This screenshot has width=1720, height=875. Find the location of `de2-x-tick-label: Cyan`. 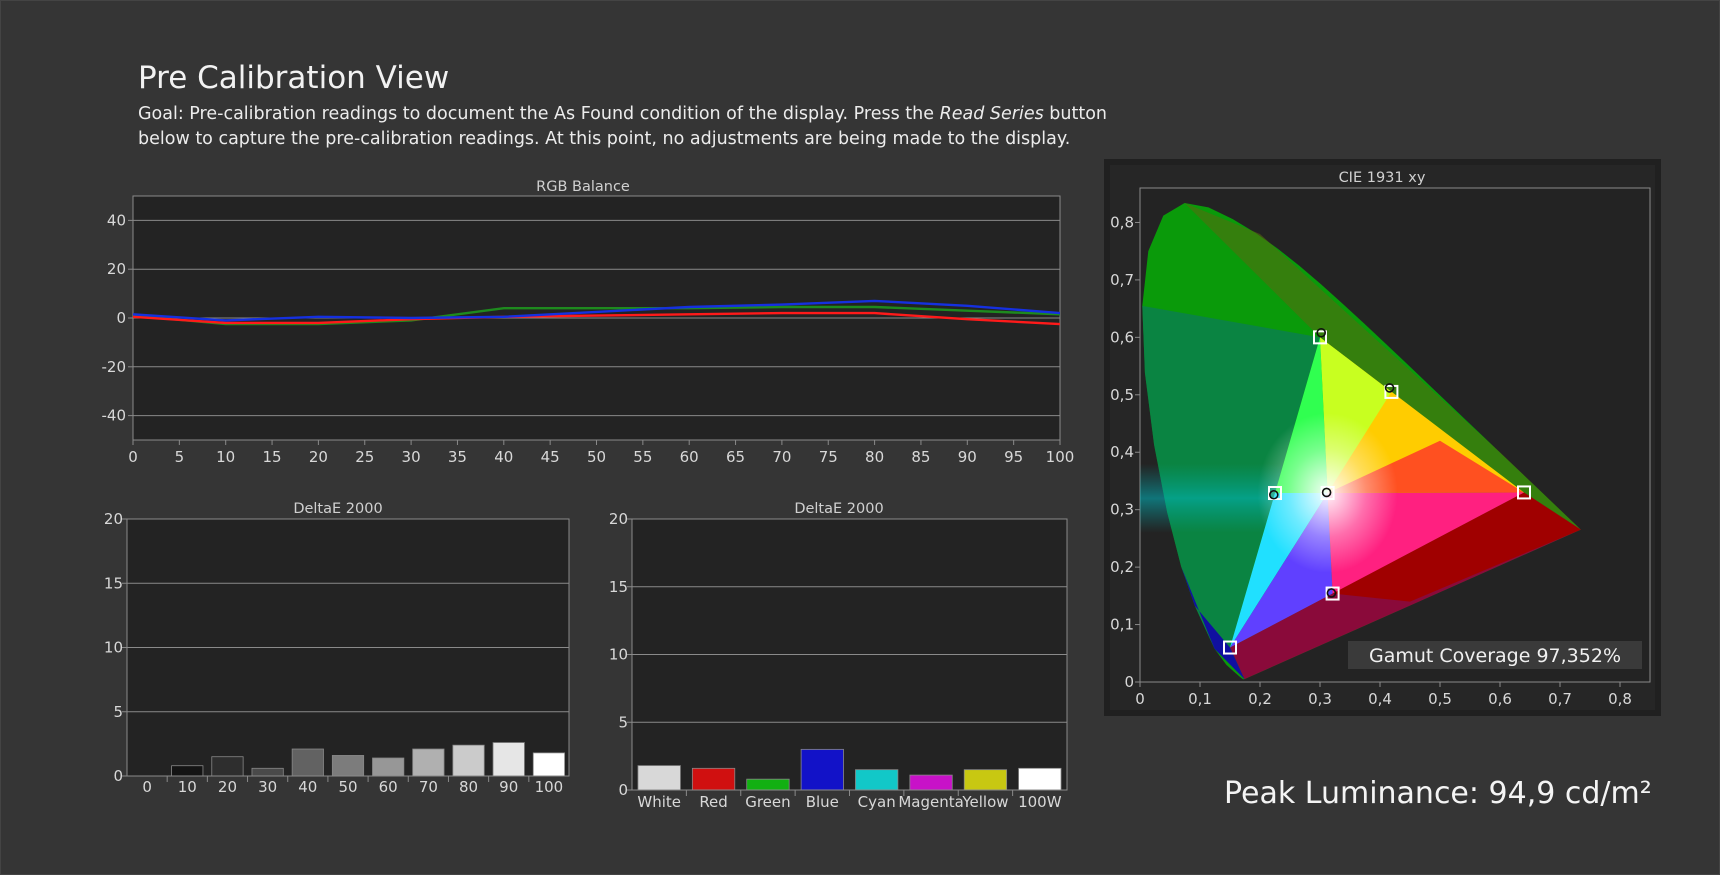

de2-x-tick-label: Cyan is located at coordinates (877, 802).